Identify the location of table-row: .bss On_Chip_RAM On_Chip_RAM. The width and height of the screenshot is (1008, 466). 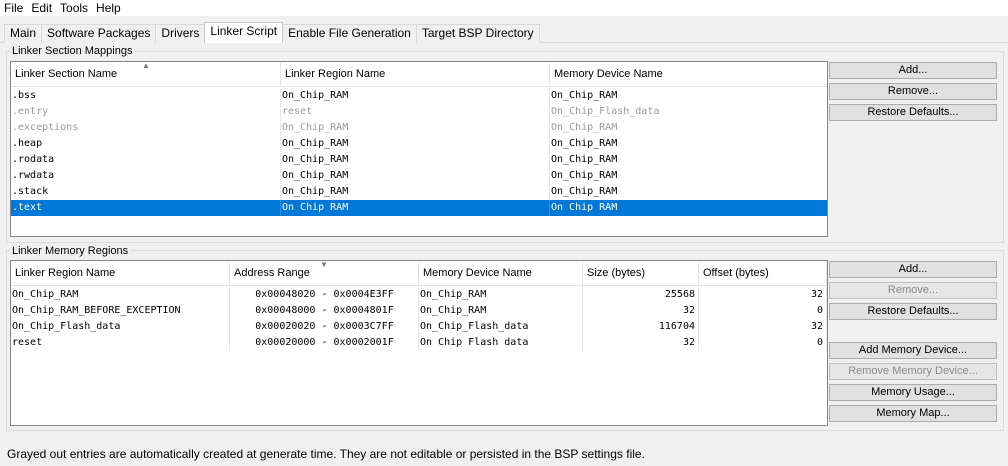
(419, 96).